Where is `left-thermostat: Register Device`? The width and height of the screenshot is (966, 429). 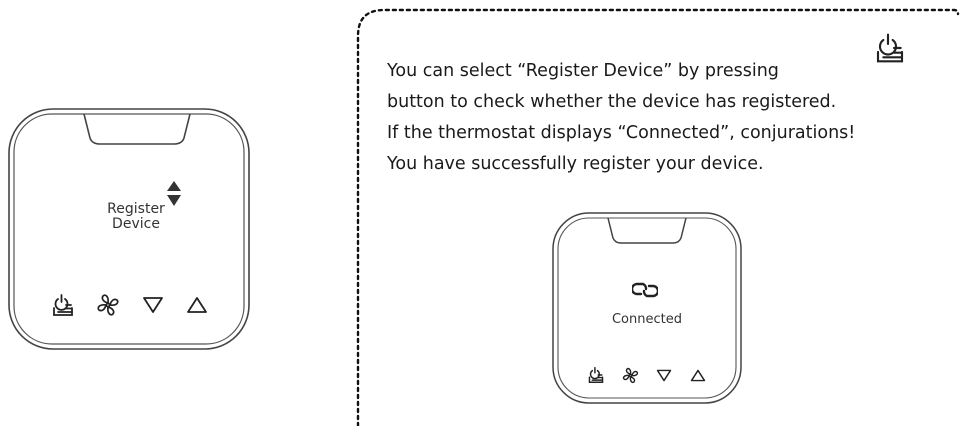 left-thermostat: Register Device is located at coordinates (129, 229).